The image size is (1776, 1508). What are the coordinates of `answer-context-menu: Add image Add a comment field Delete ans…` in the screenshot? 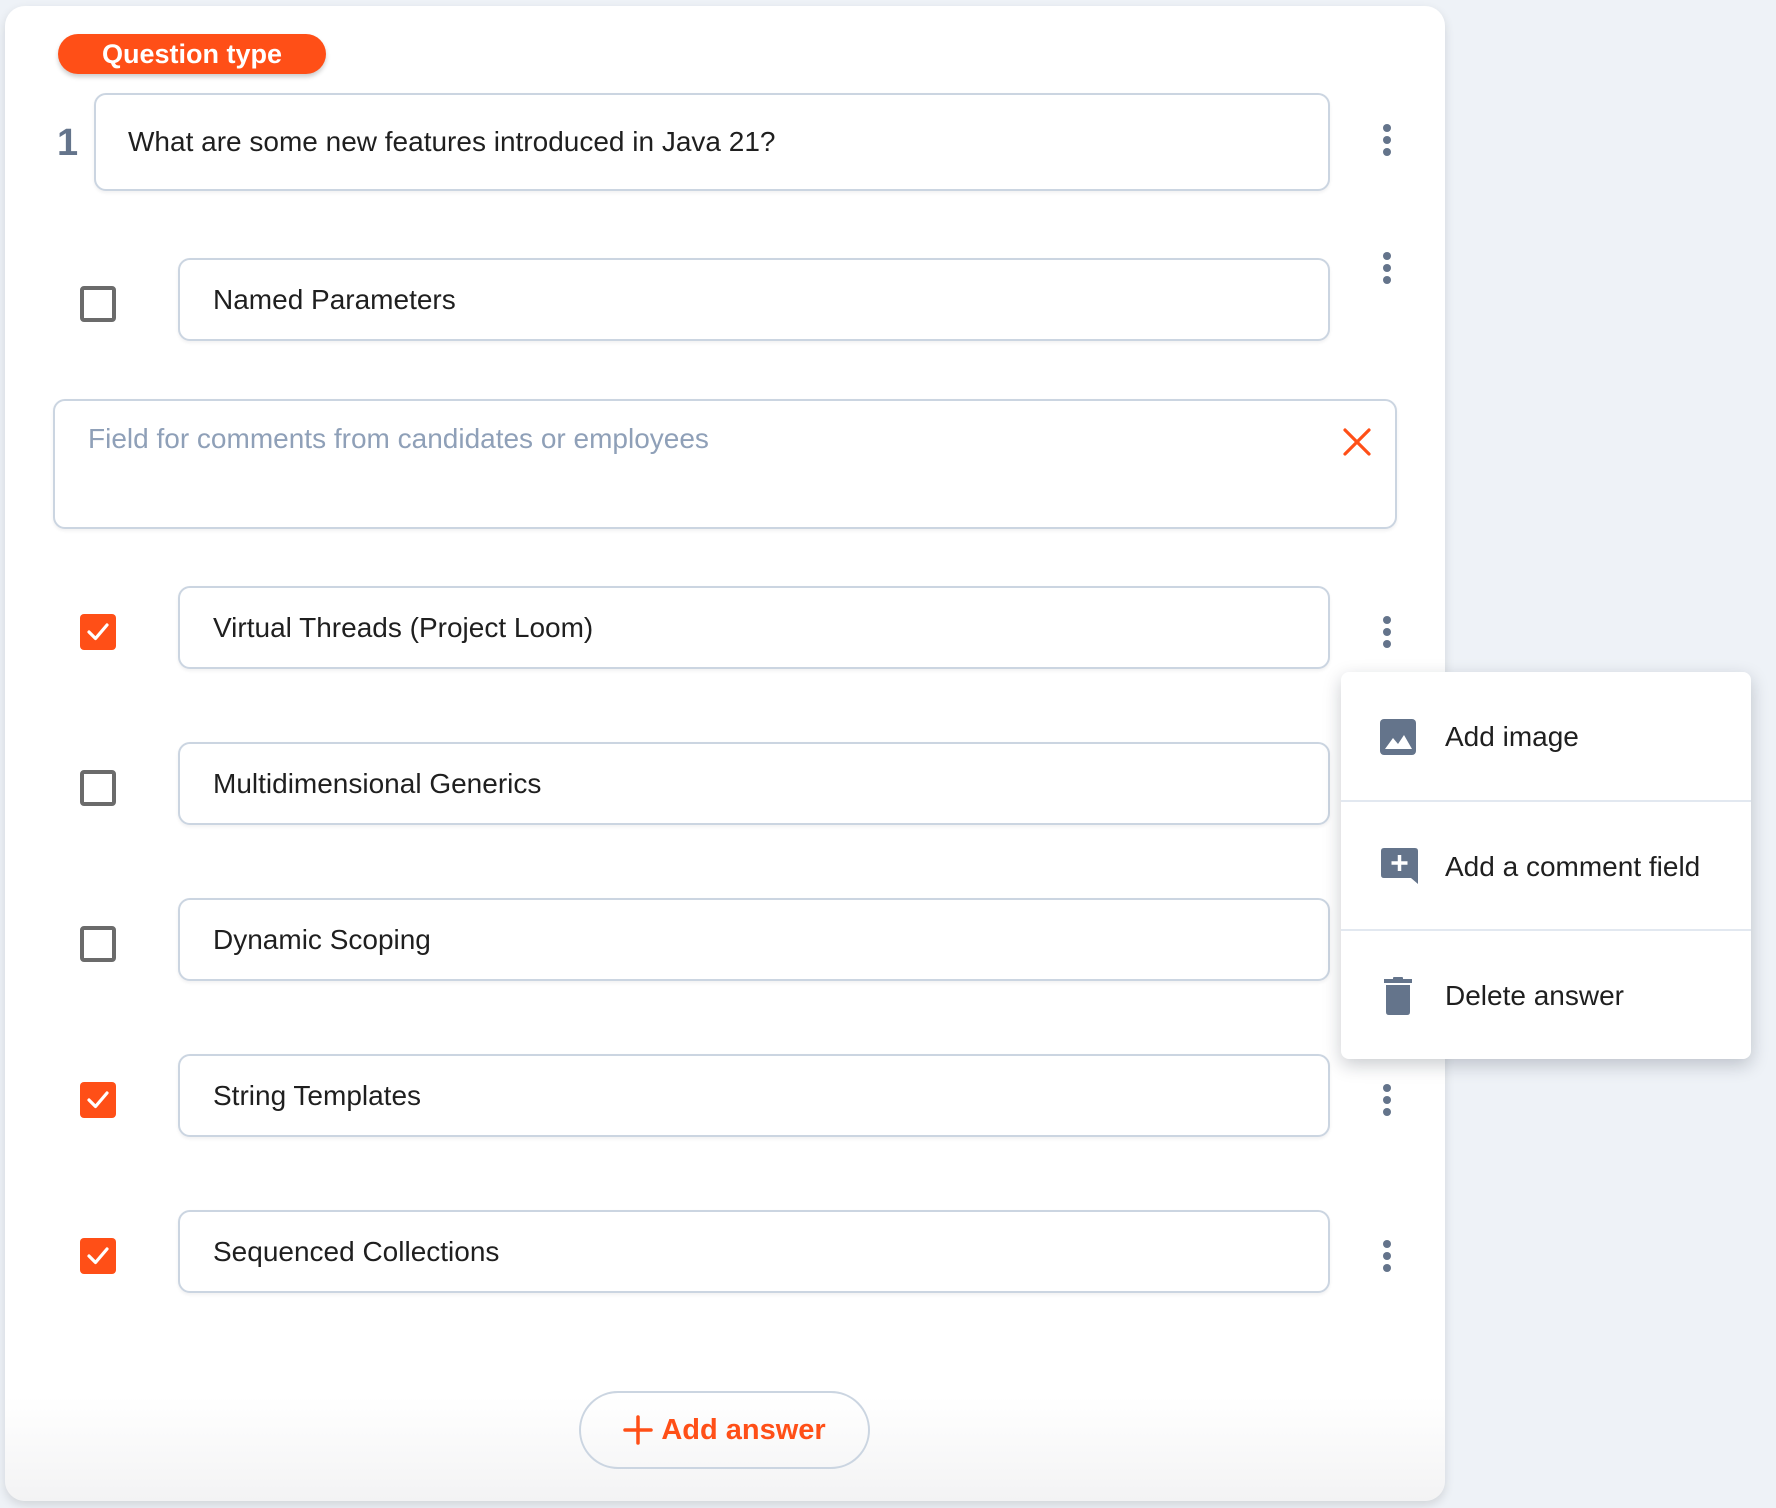 It's located at (1546, 865).